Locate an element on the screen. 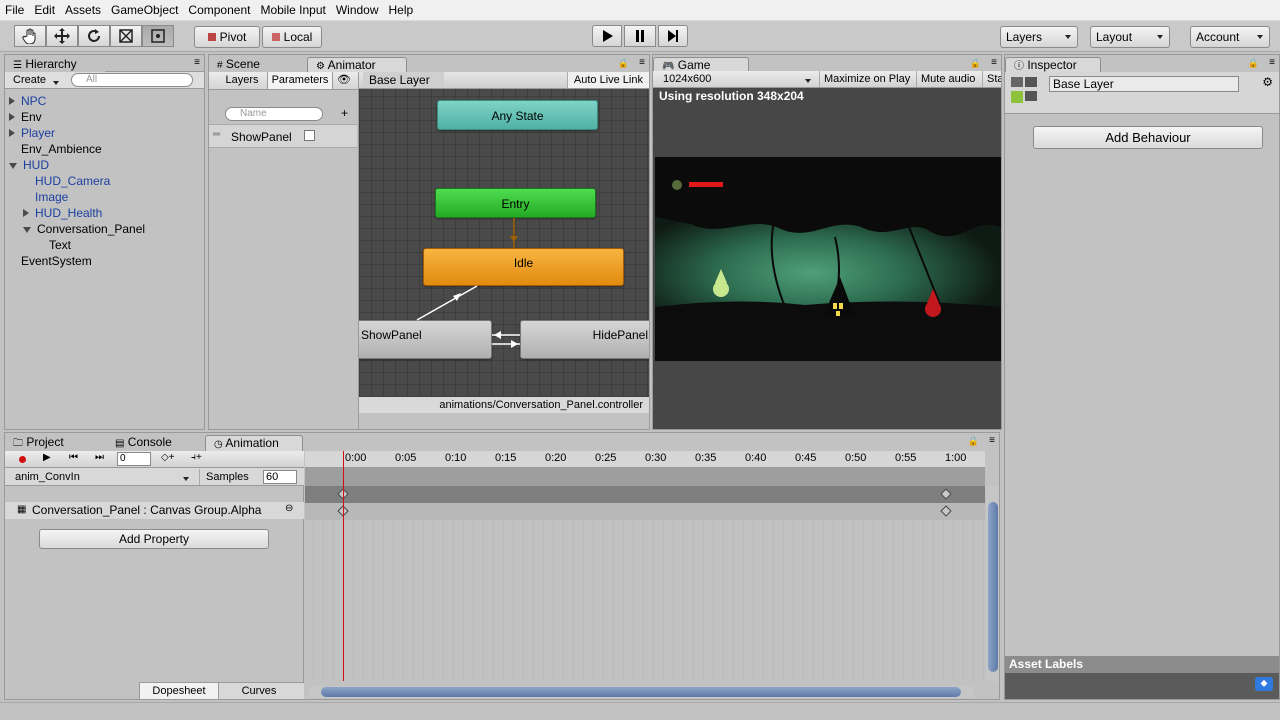 This screenshot has height=720, width=1280. hierarchy-item-text: Text is located at coordinates (60, 245).